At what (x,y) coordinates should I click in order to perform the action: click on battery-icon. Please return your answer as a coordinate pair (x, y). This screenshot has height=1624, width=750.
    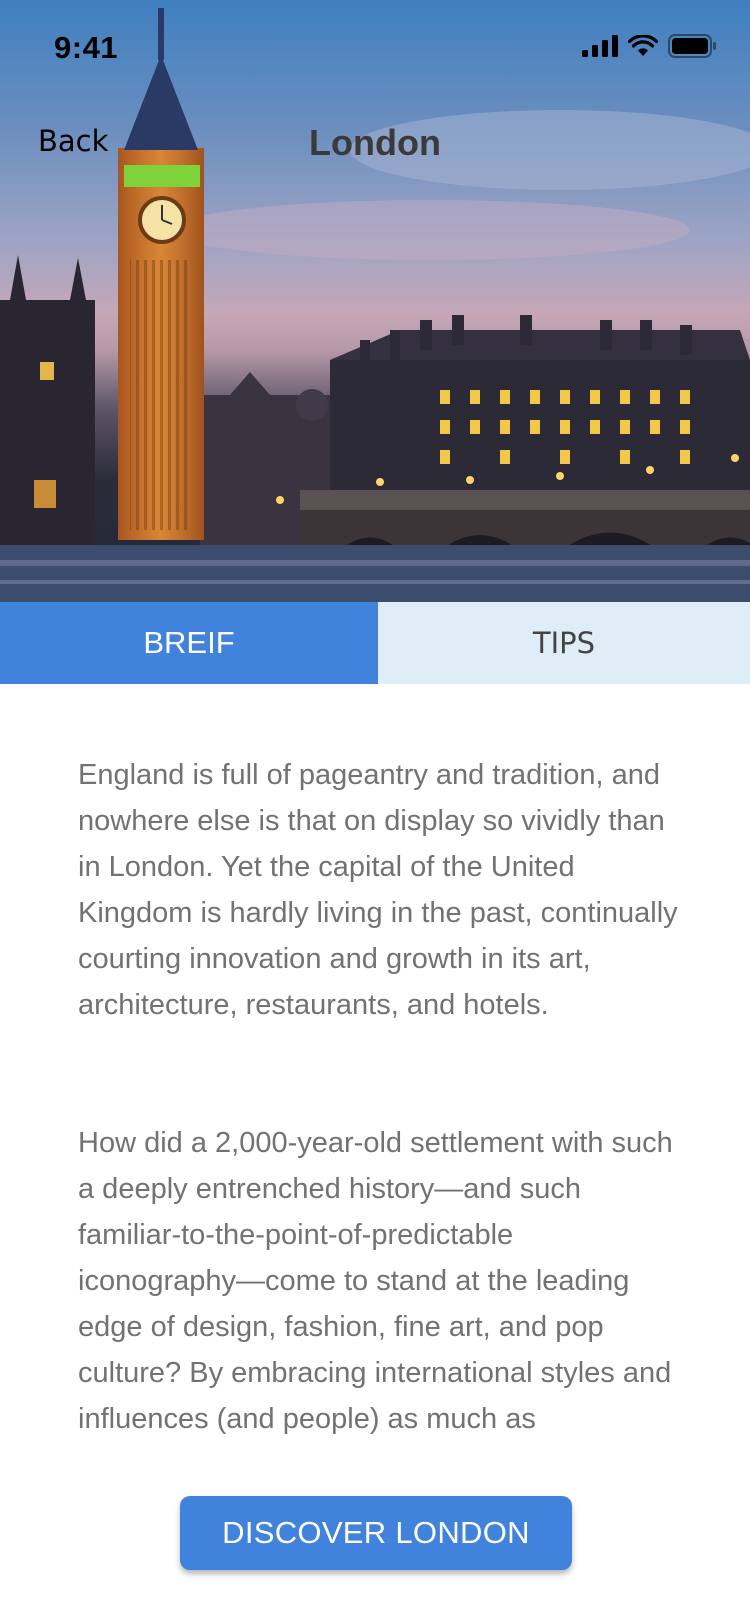
    Looking at the image, I should click on (692, 46).